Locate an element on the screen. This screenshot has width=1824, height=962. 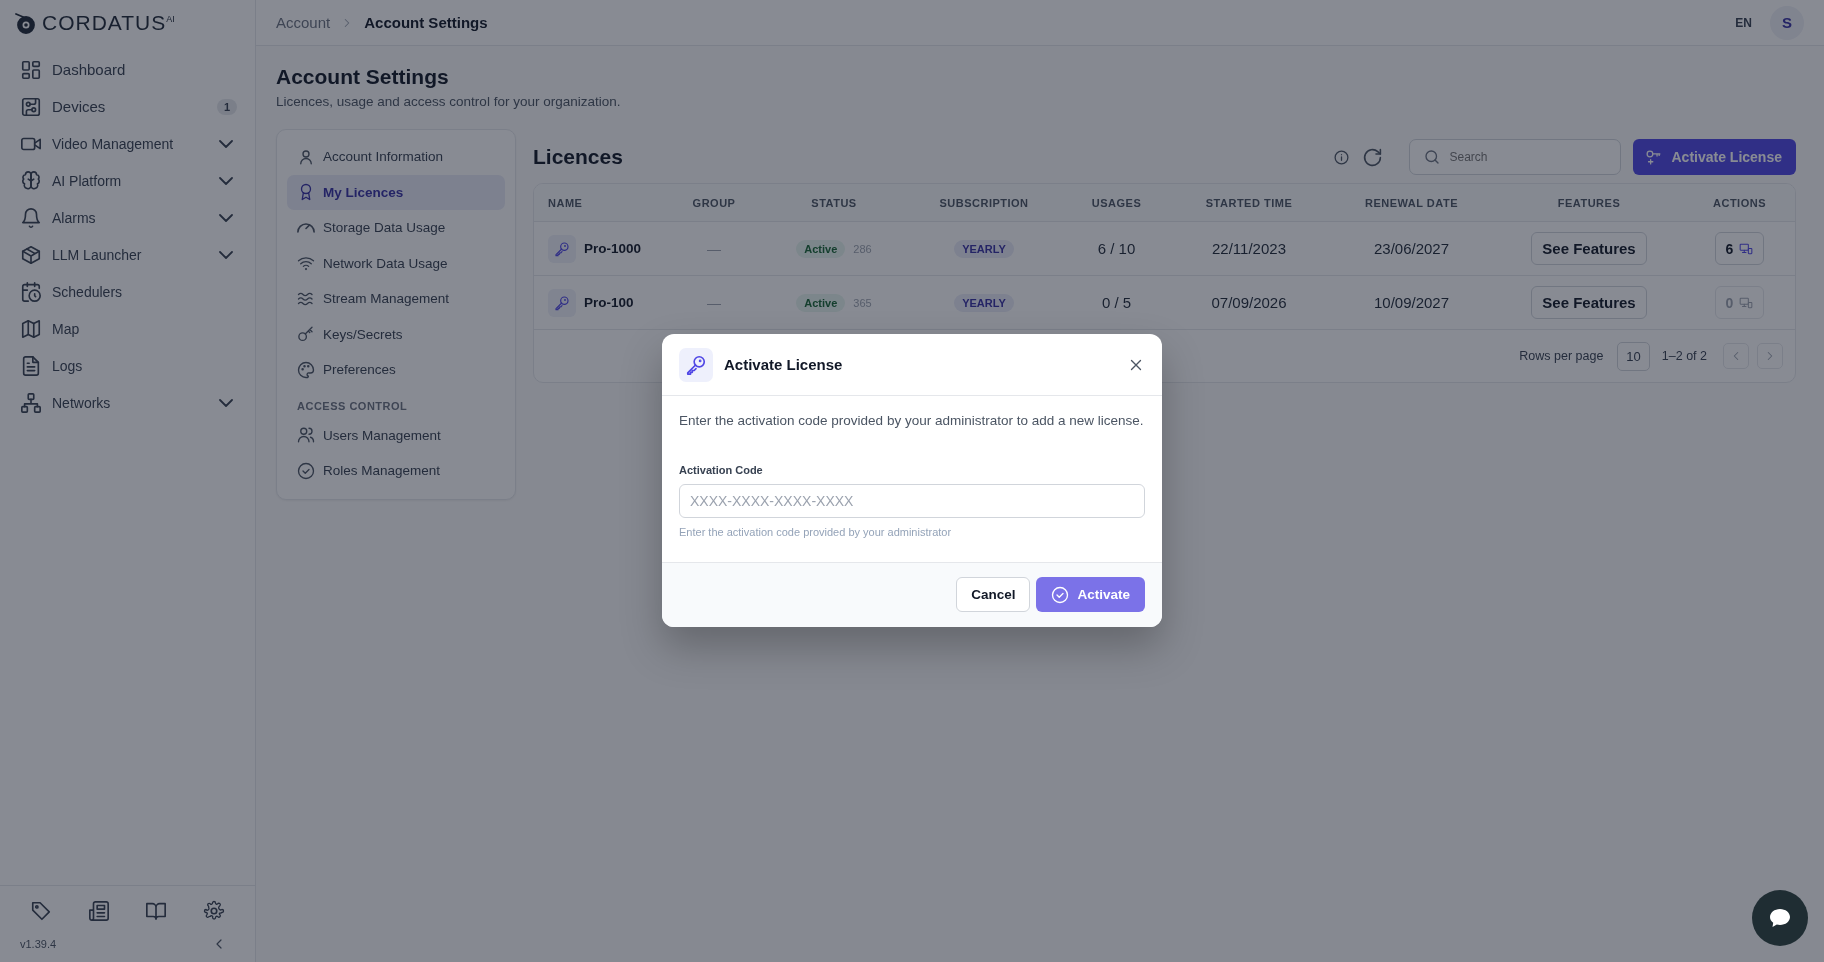
circuit-board-icon is located at coordinates (31, 106).